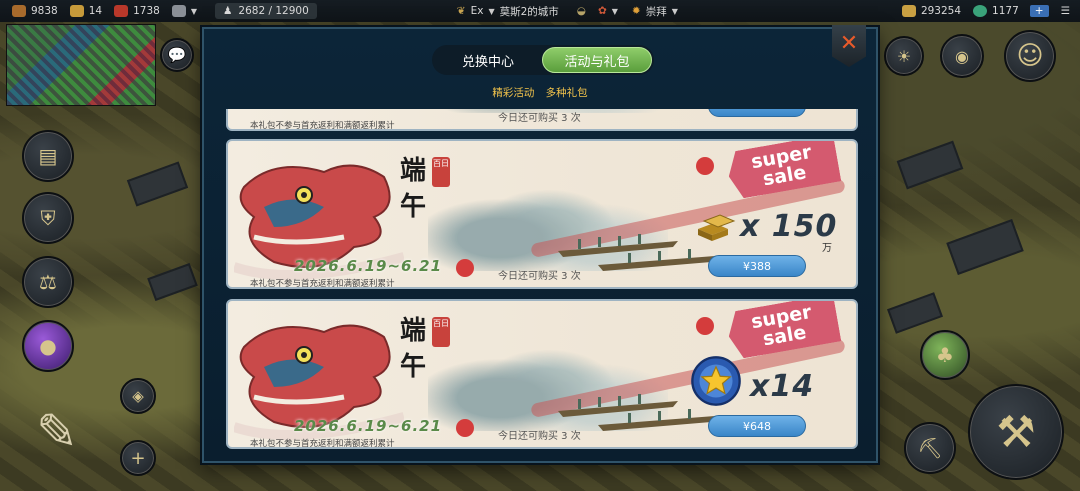 The width and height of the screenshot is (1080, 491). I want to click on population-count: 2682 / 12900, so click(273, 11).